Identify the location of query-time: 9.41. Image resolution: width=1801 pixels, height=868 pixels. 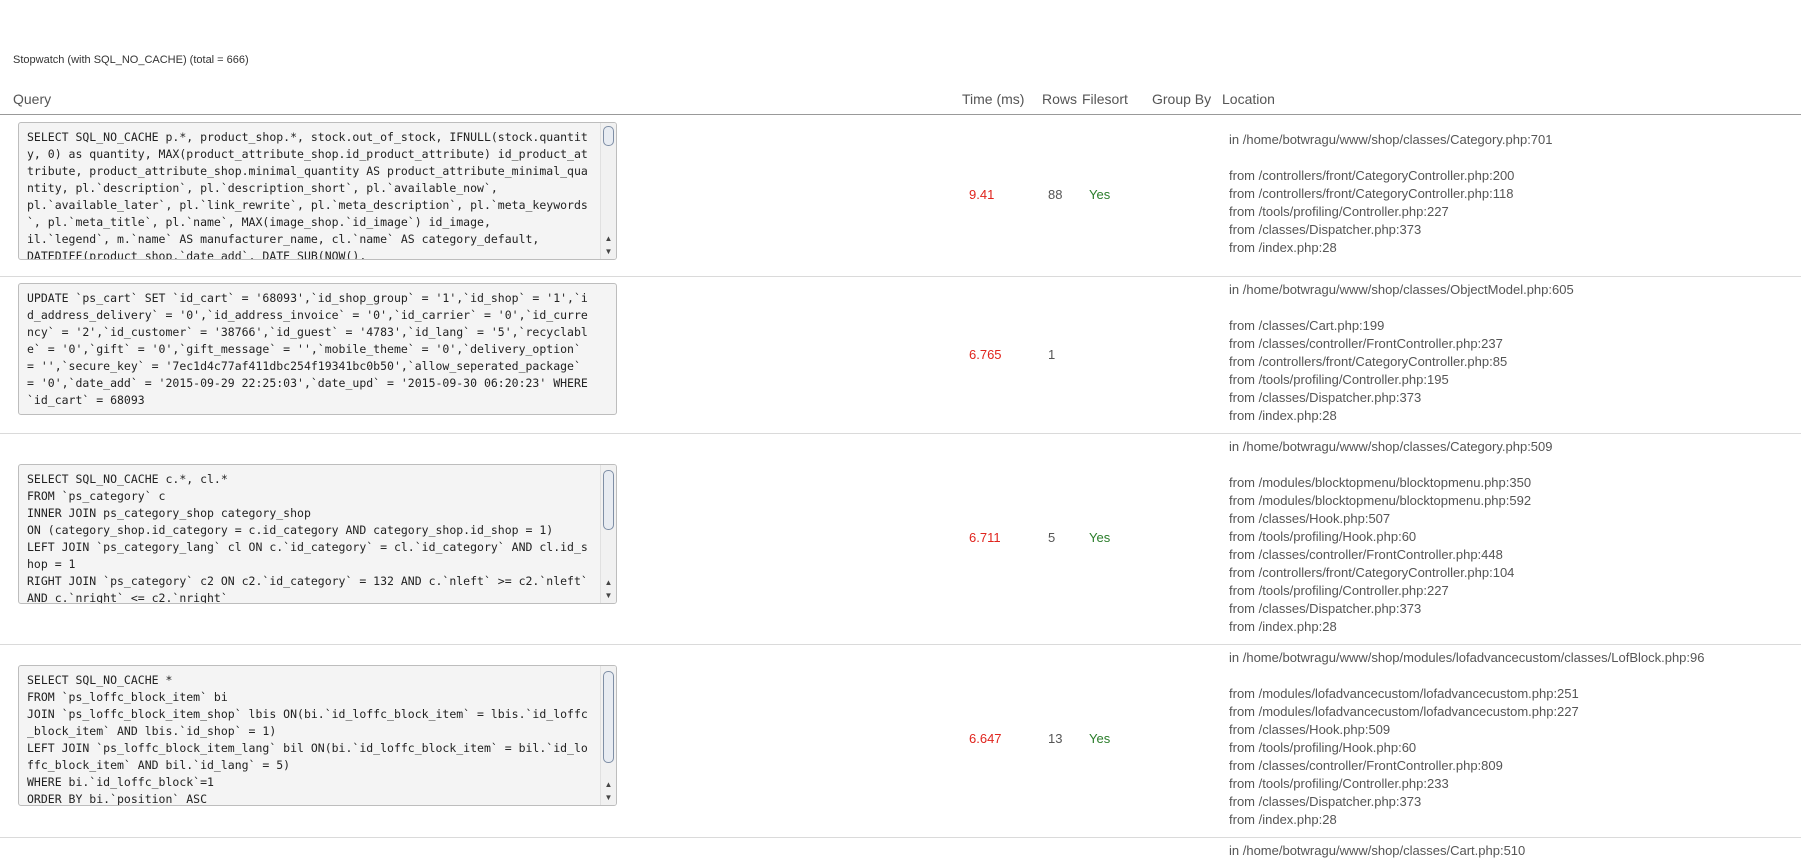
(982, 194).